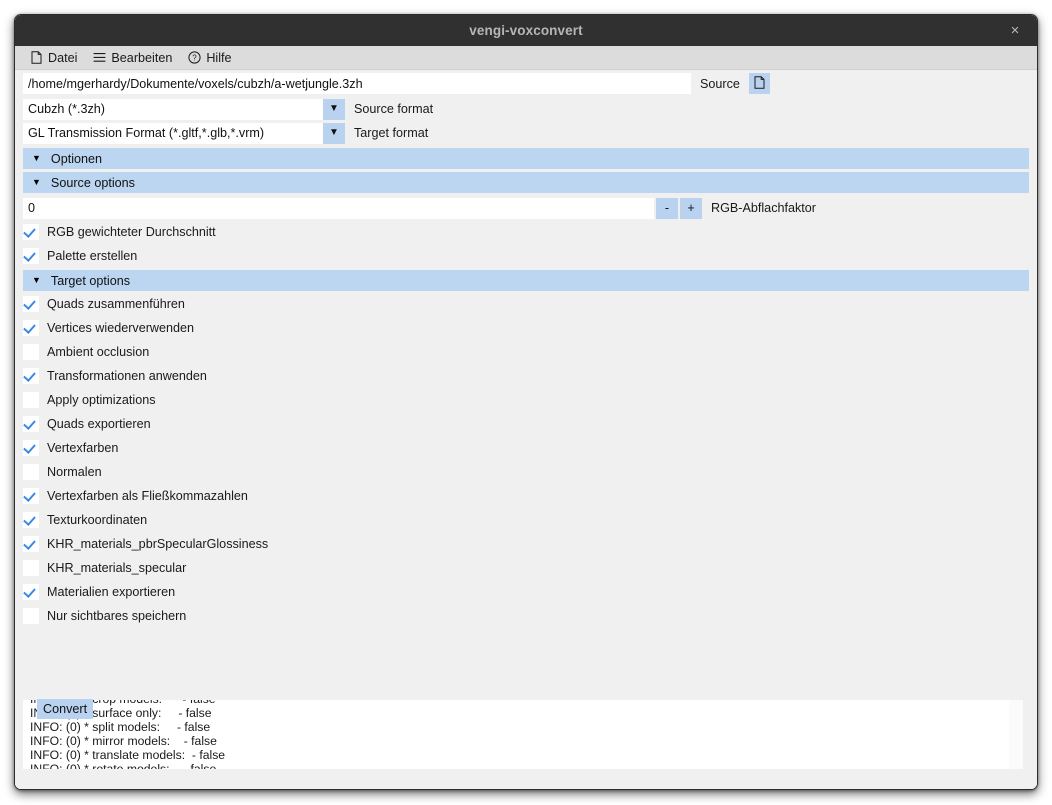 The height and width of the screenshot is (805, 1052). I want to click on hamburger-icon, so click(99, 57).